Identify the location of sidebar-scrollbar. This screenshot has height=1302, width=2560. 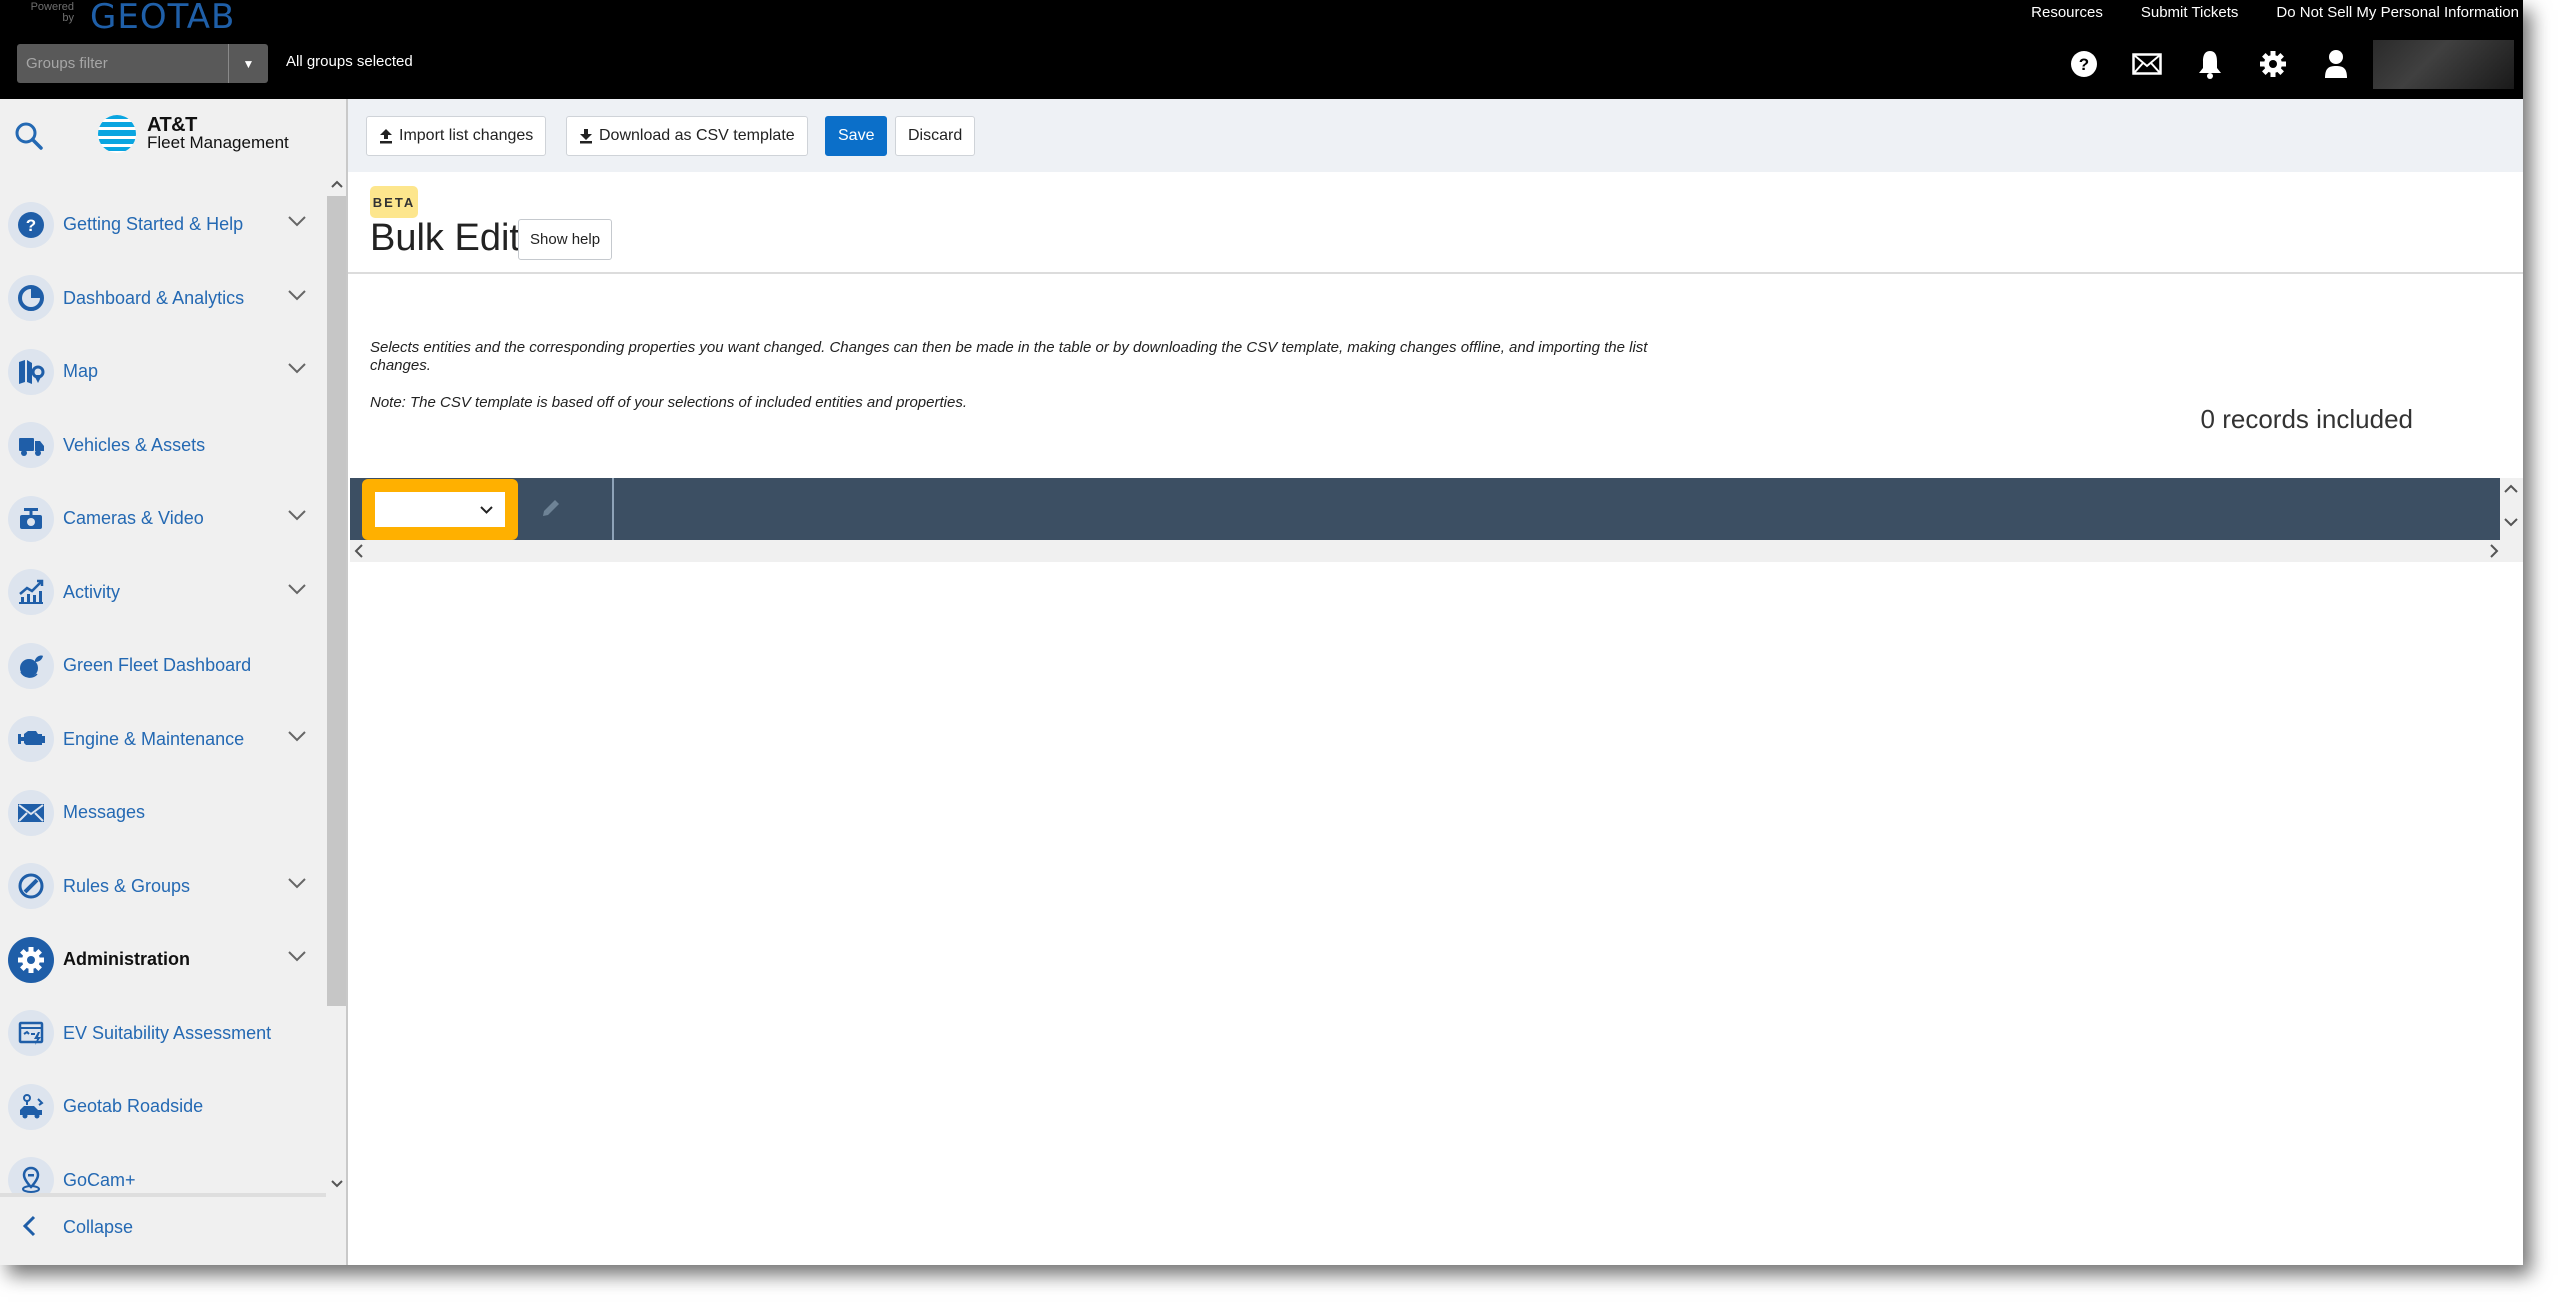
(336, 684).